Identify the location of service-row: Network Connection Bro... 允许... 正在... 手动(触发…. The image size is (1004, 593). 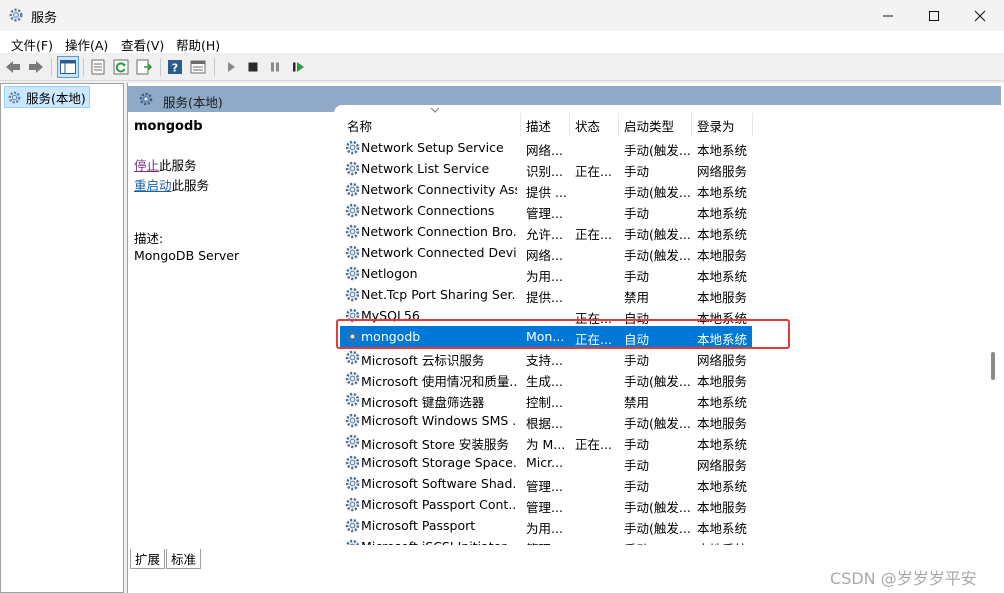
(546, 231).